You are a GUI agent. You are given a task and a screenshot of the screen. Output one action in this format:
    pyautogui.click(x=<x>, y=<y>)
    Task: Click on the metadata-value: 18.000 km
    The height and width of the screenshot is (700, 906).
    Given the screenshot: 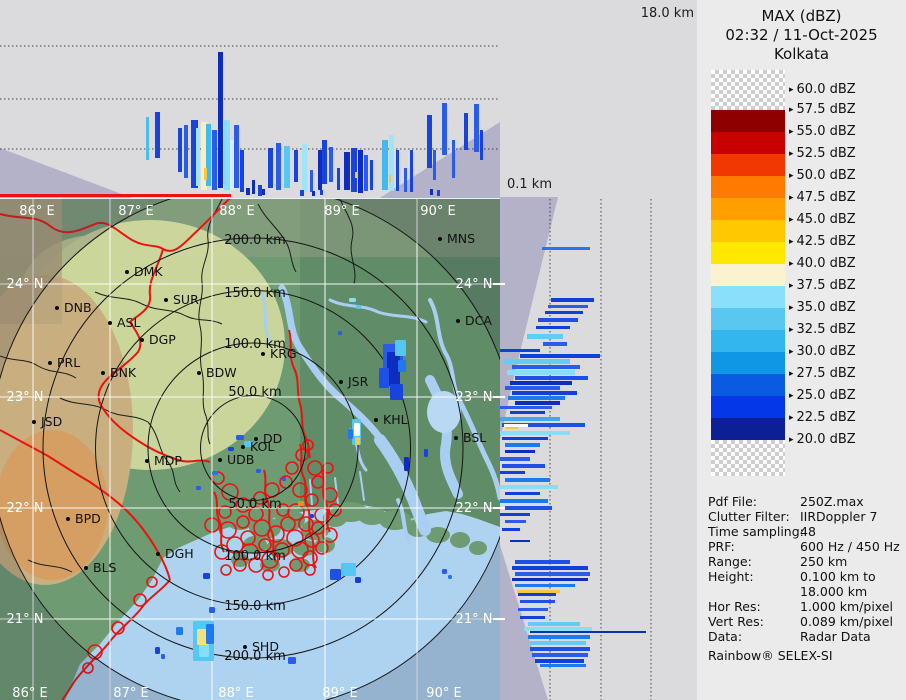 What is the action you would take?
    pyautogui.click(x=834, y=591)
    